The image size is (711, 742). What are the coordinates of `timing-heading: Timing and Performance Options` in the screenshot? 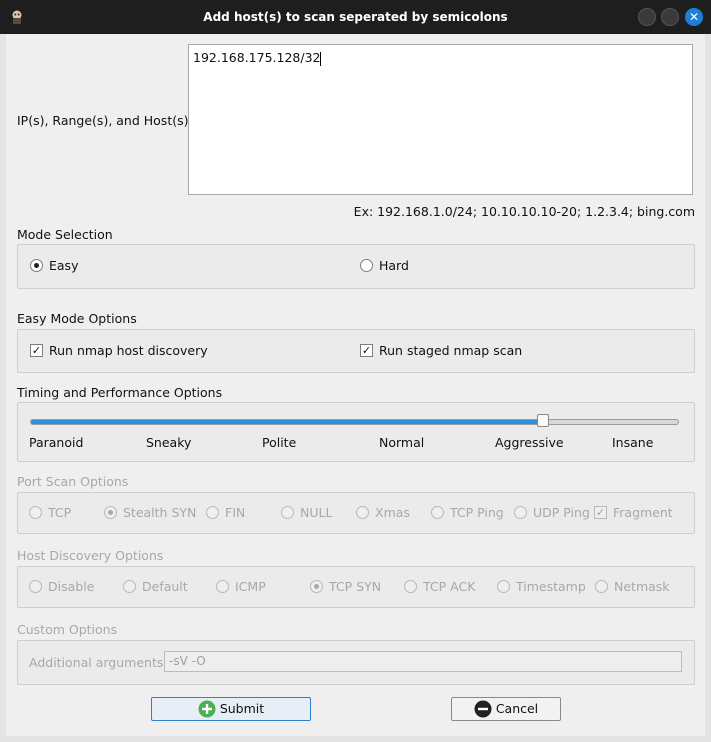 It's located at (120, 392).